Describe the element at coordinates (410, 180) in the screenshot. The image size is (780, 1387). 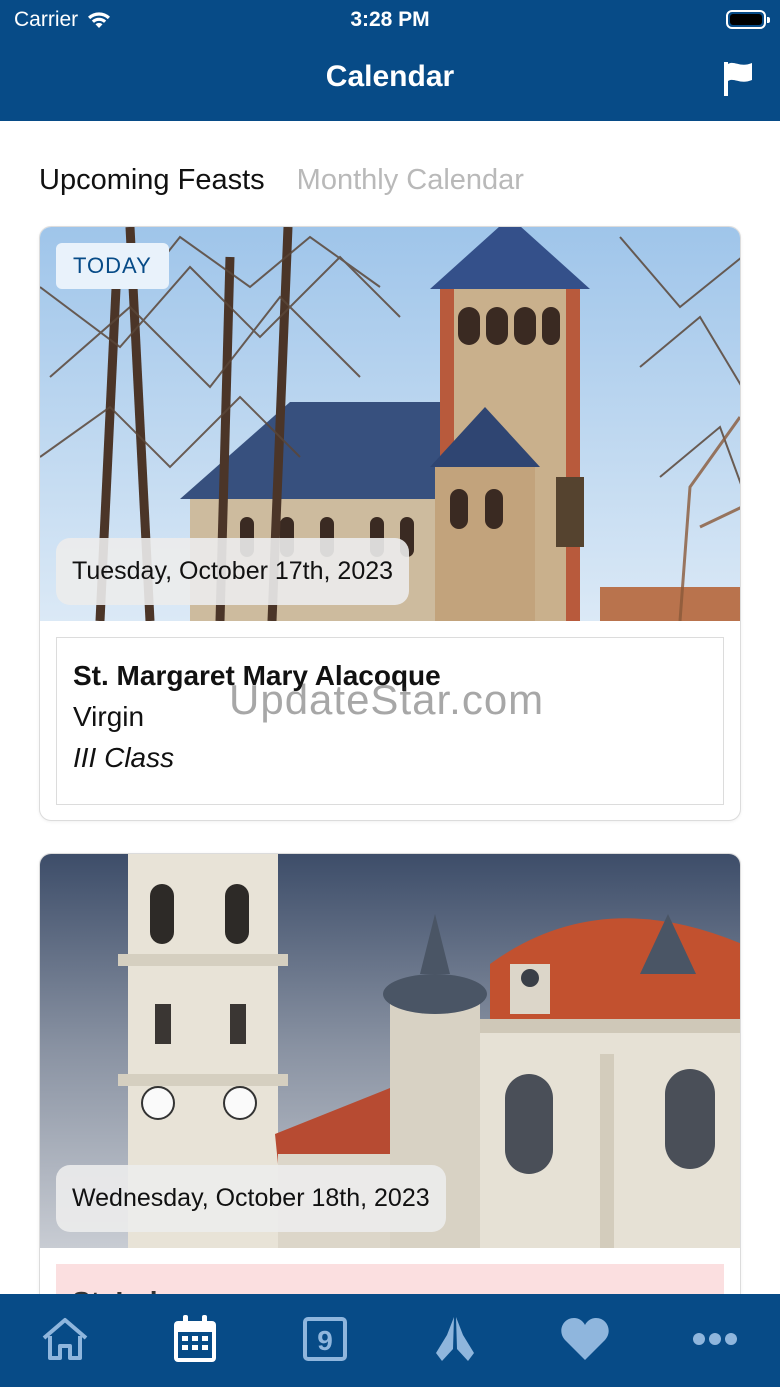
I see `tab-monthly-calendar: Monthly Calendar` at that location.